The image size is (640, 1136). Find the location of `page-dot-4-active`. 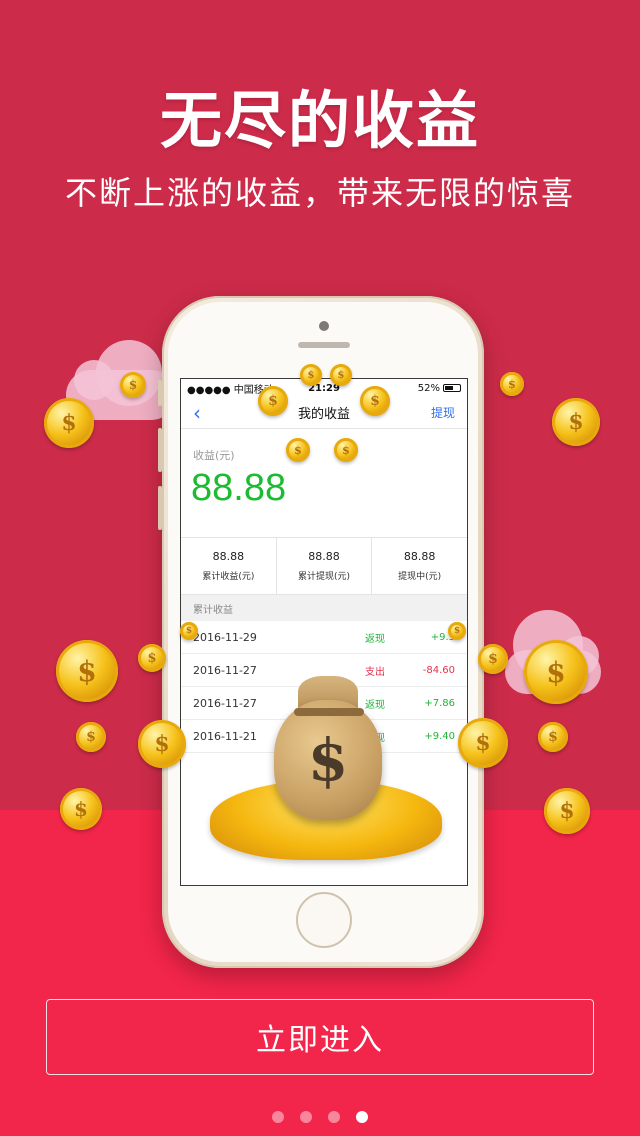

page-dot-4-active is located at coordinates (362, 1117).